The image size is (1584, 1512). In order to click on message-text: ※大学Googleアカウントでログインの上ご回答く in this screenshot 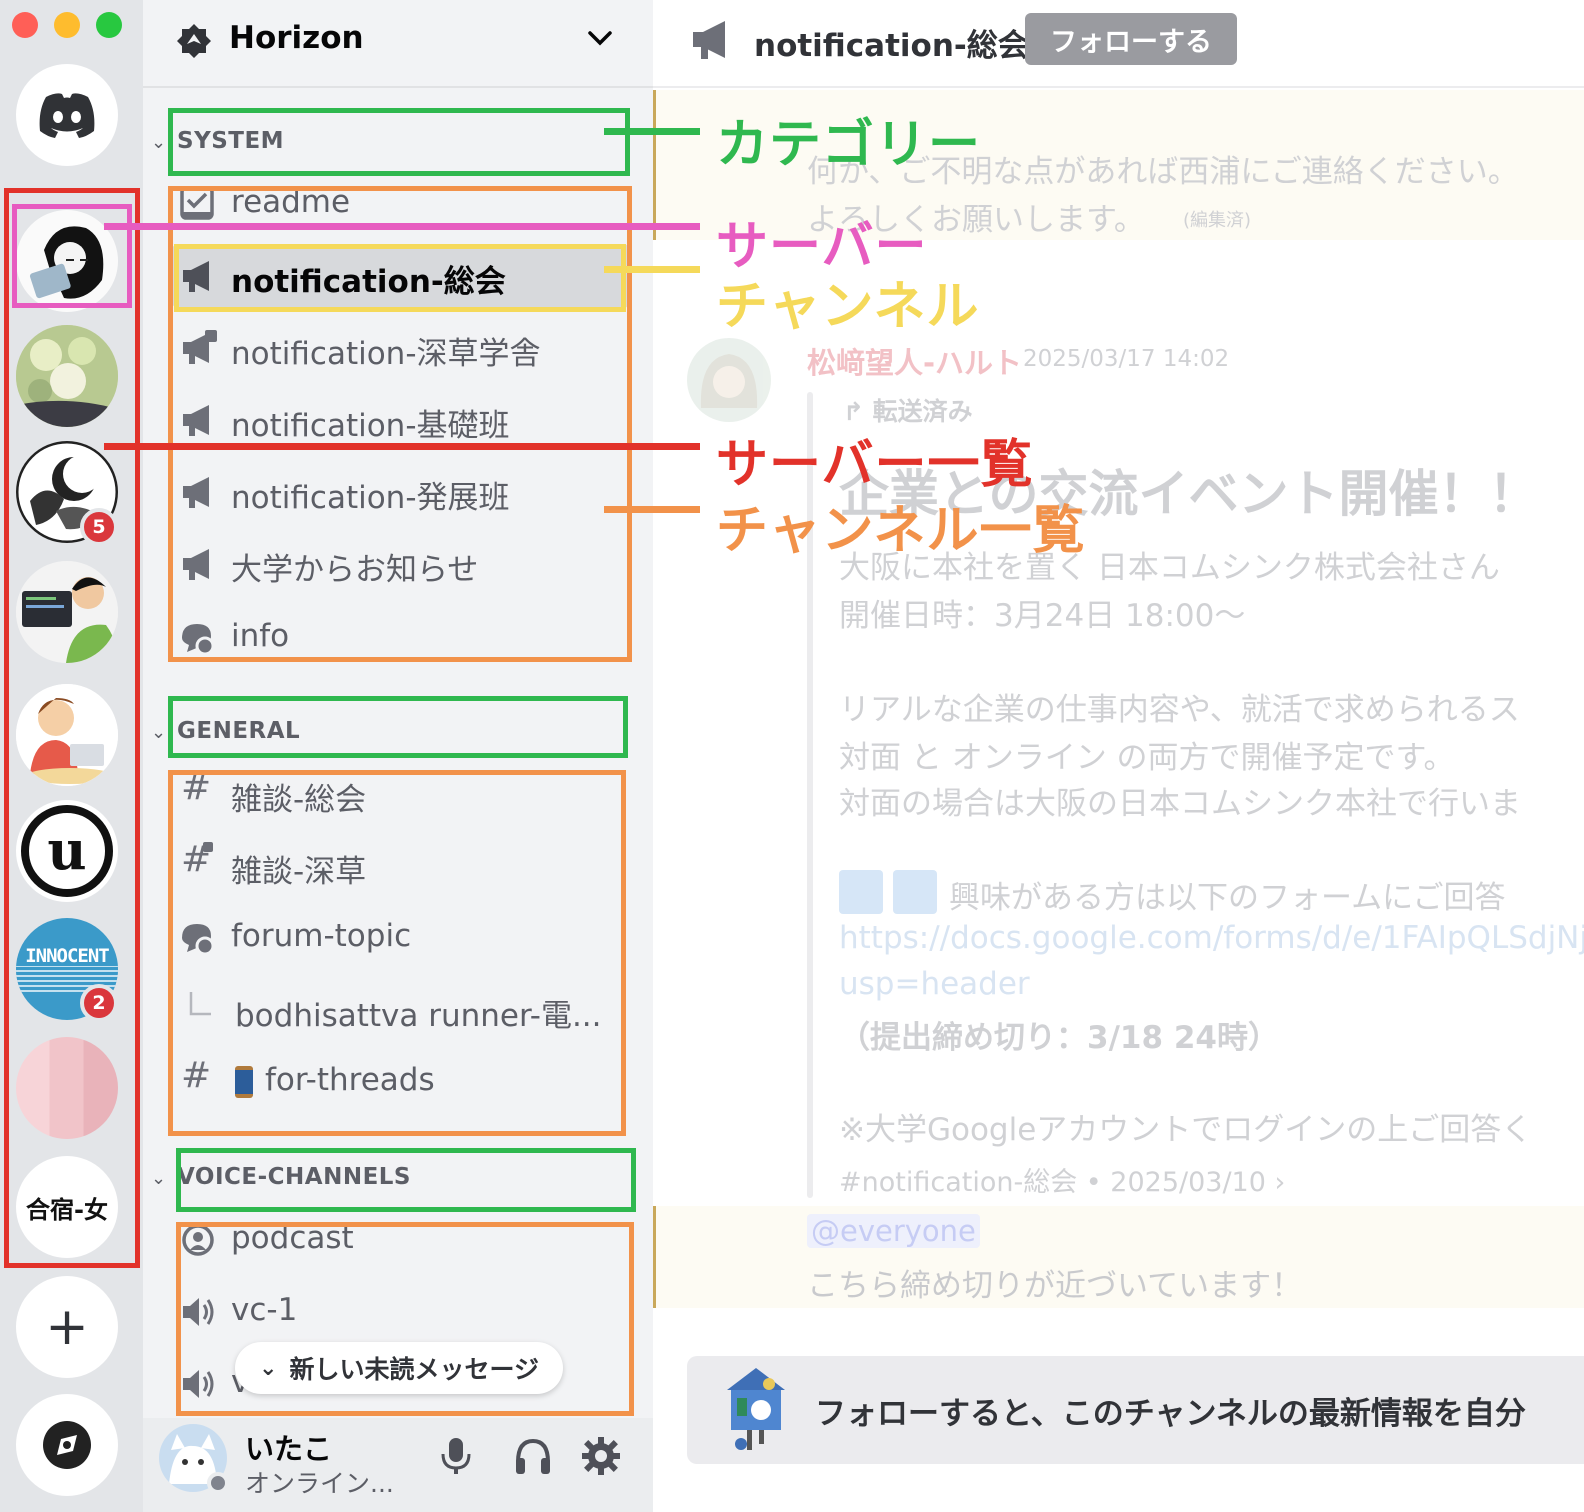, I will do `click(1186, 1130)`.